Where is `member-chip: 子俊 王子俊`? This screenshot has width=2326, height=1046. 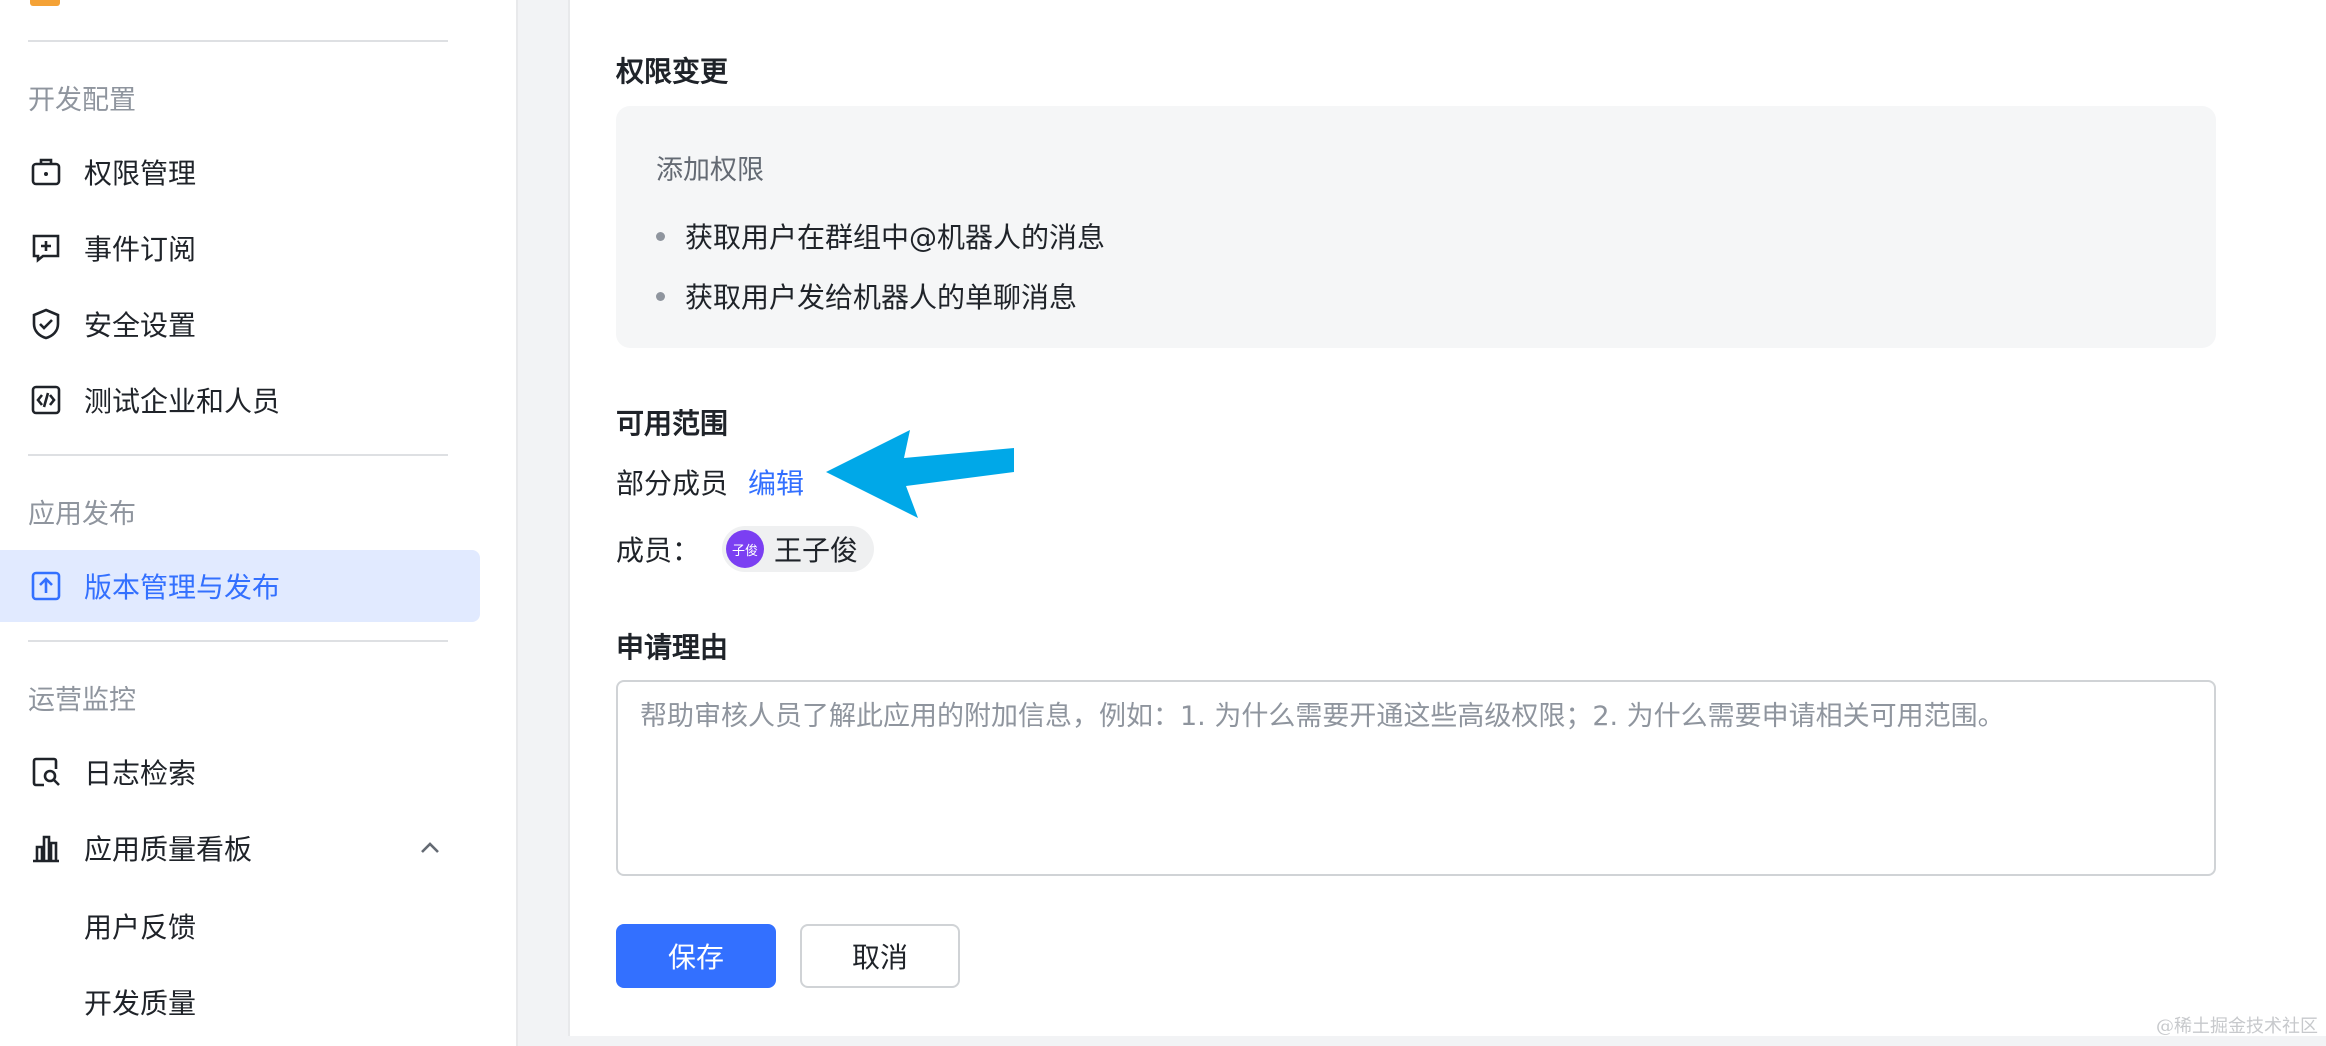
member-chip: 子俊 王子俊 is located at coordinates (798, 549).